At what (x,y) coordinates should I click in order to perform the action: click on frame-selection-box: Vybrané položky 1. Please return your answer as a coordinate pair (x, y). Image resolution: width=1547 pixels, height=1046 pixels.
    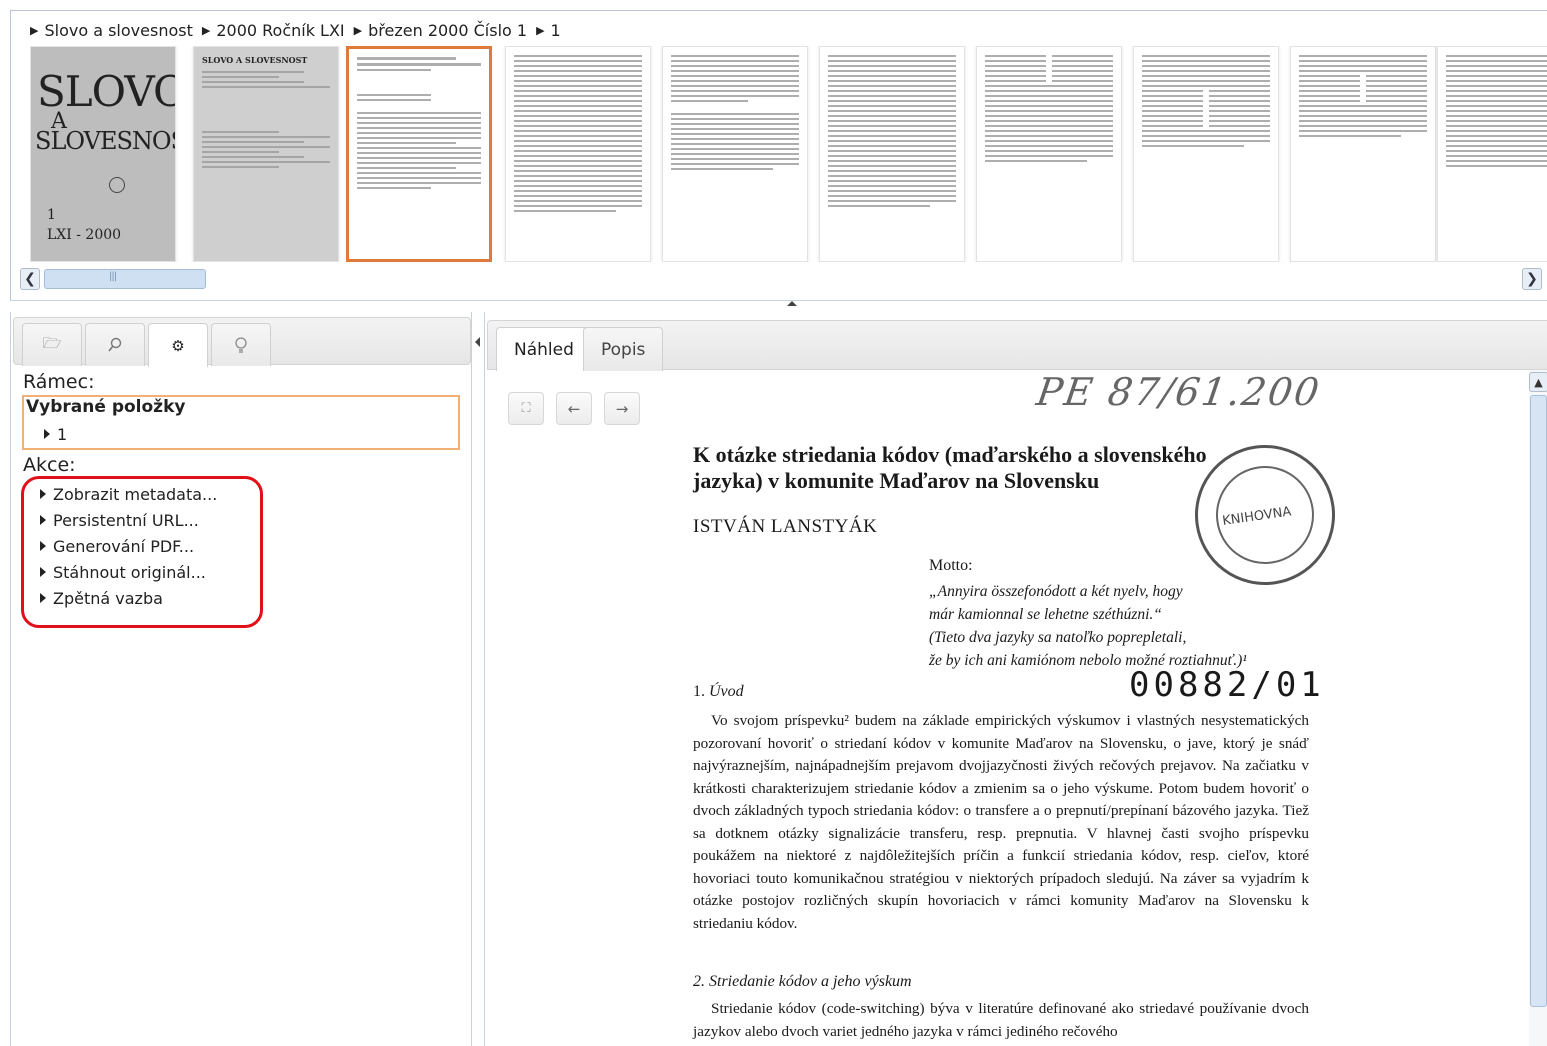
    Looking at the image, I should click on (241, 422).